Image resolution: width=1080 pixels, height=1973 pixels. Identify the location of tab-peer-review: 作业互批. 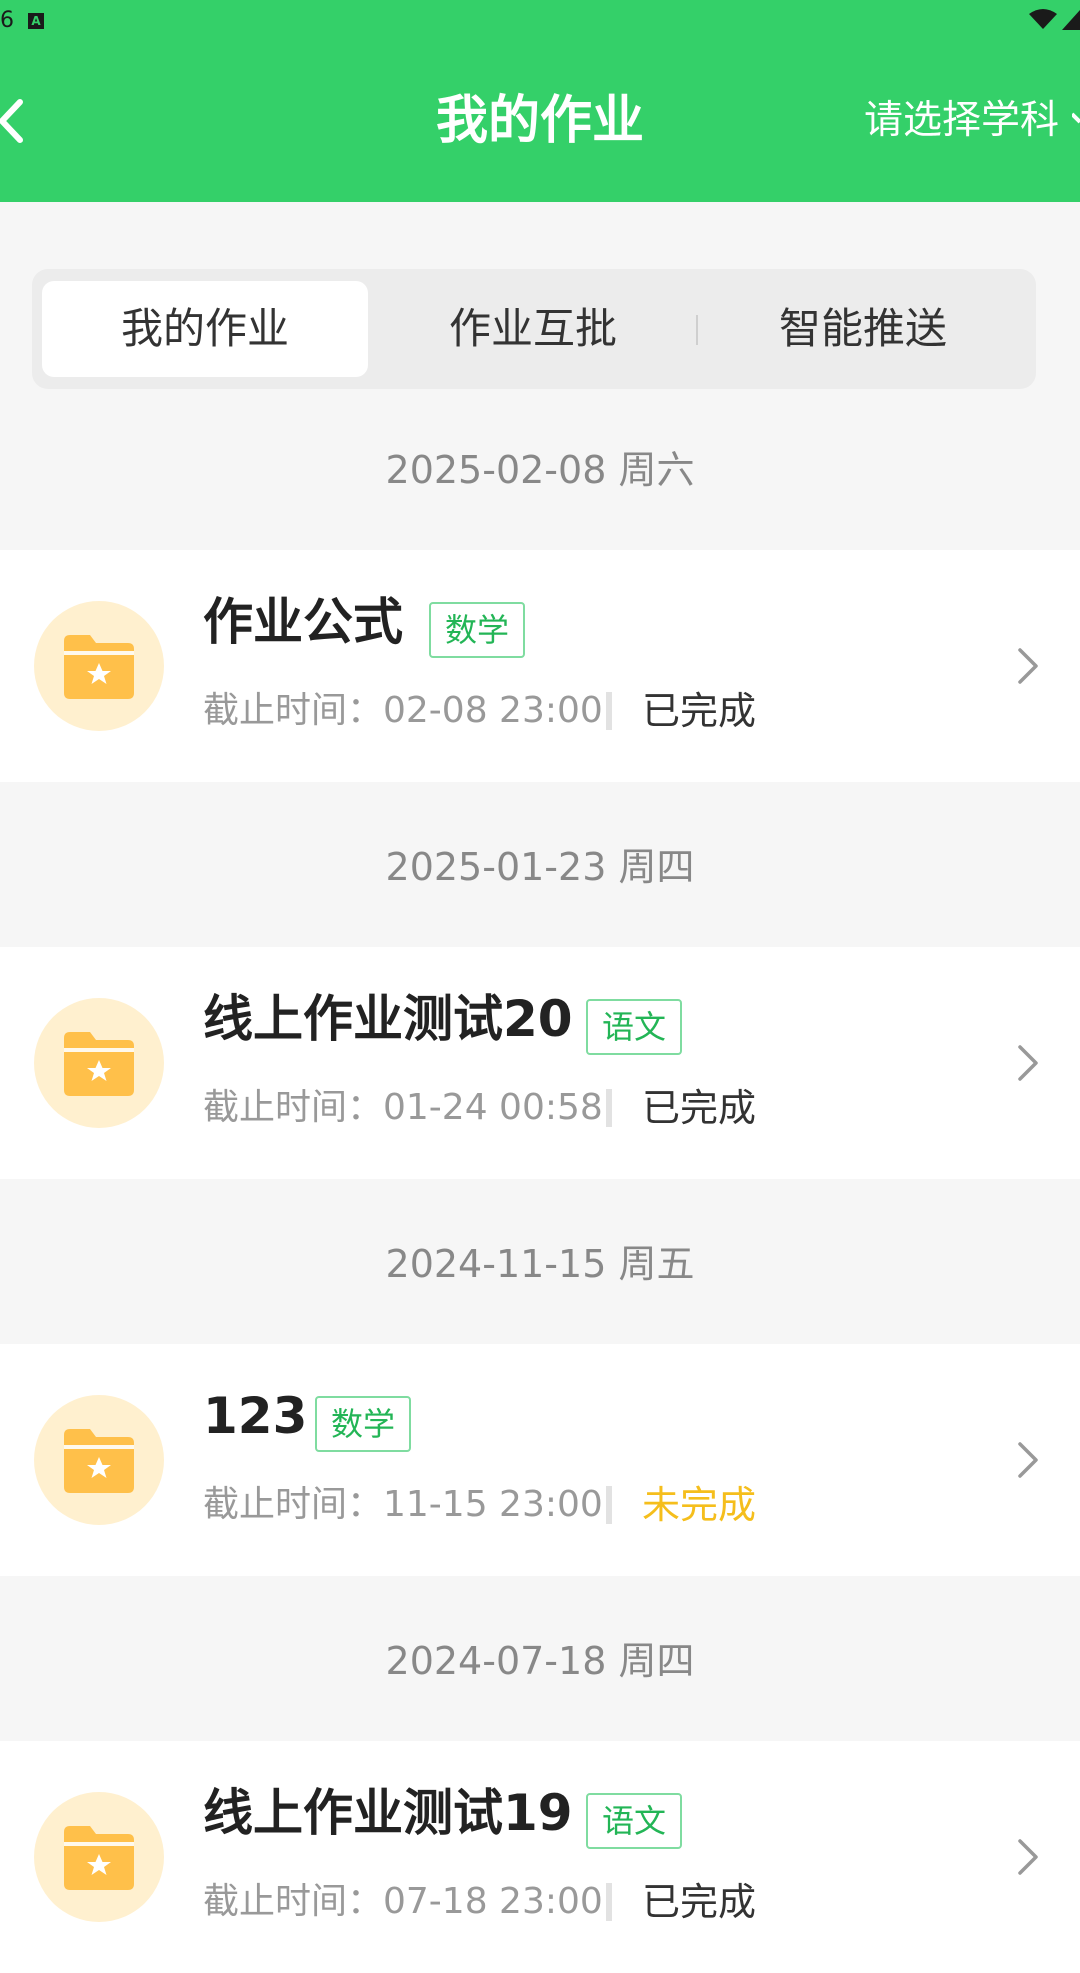
(533, 329).